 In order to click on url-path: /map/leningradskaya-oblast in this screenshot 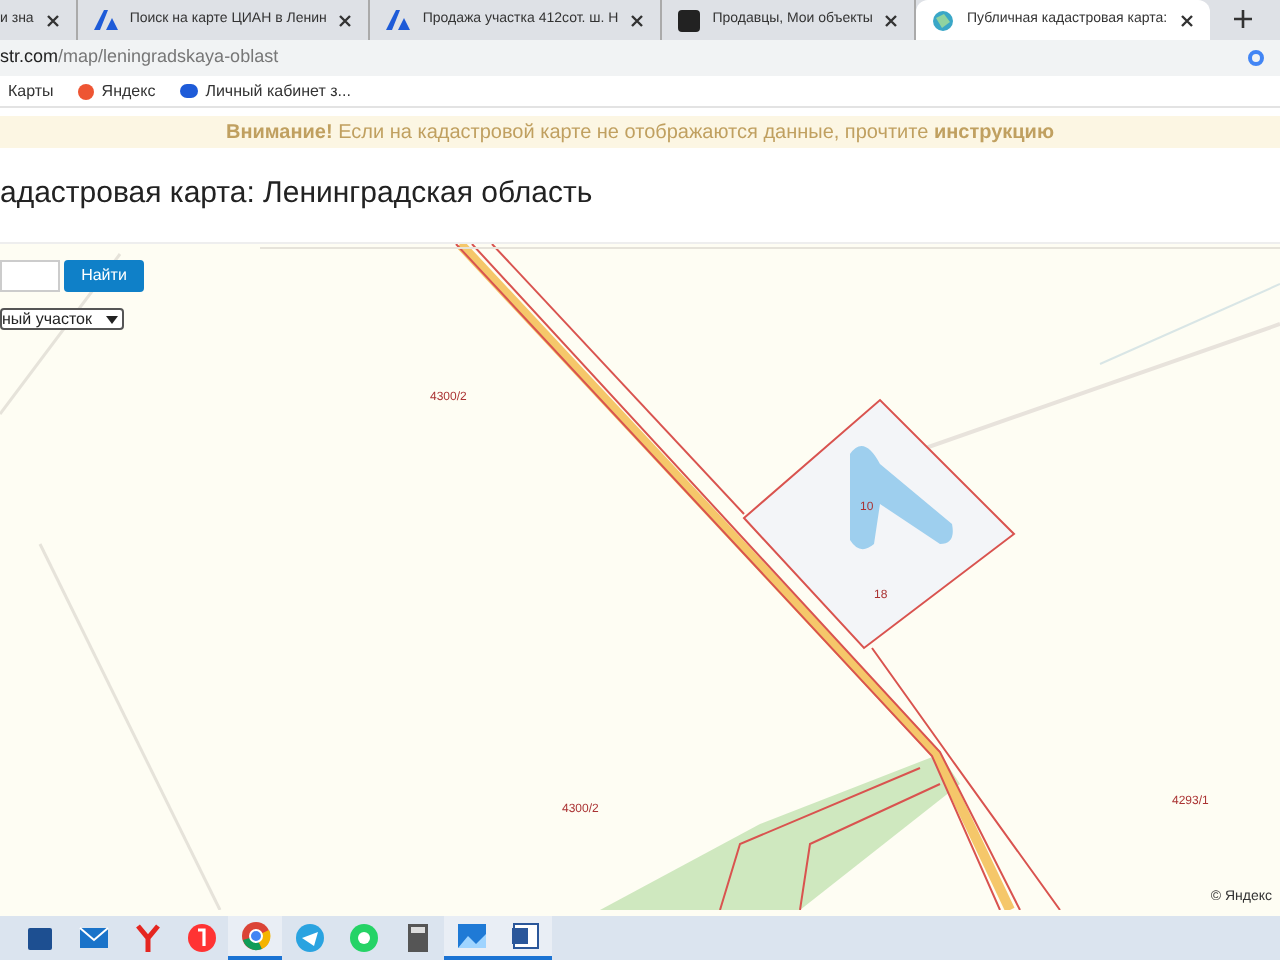, I will do `click(168, 57)`.